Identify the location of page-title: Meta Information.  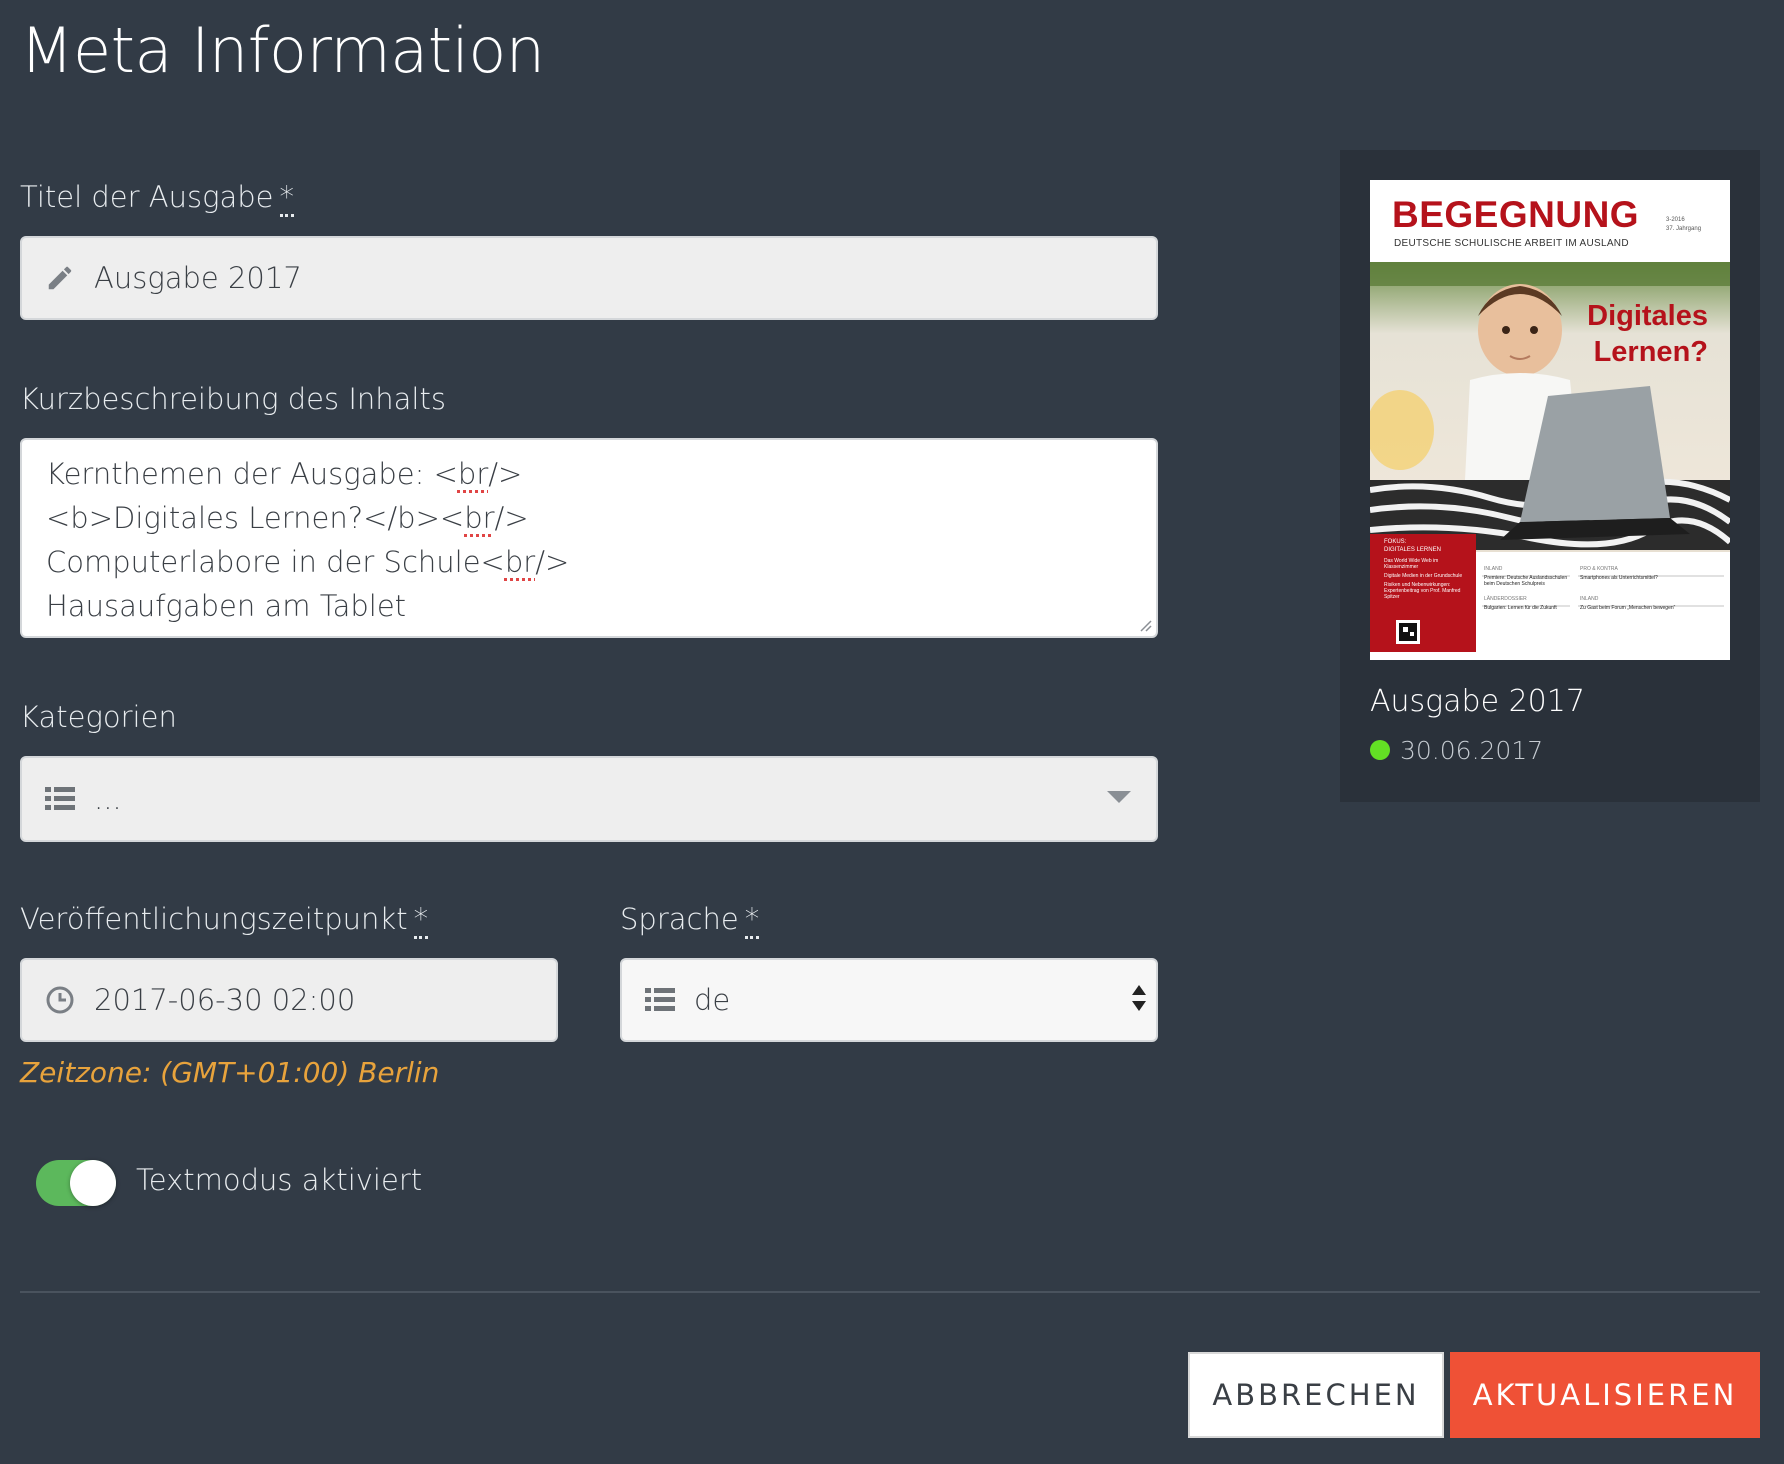
(282, 50).